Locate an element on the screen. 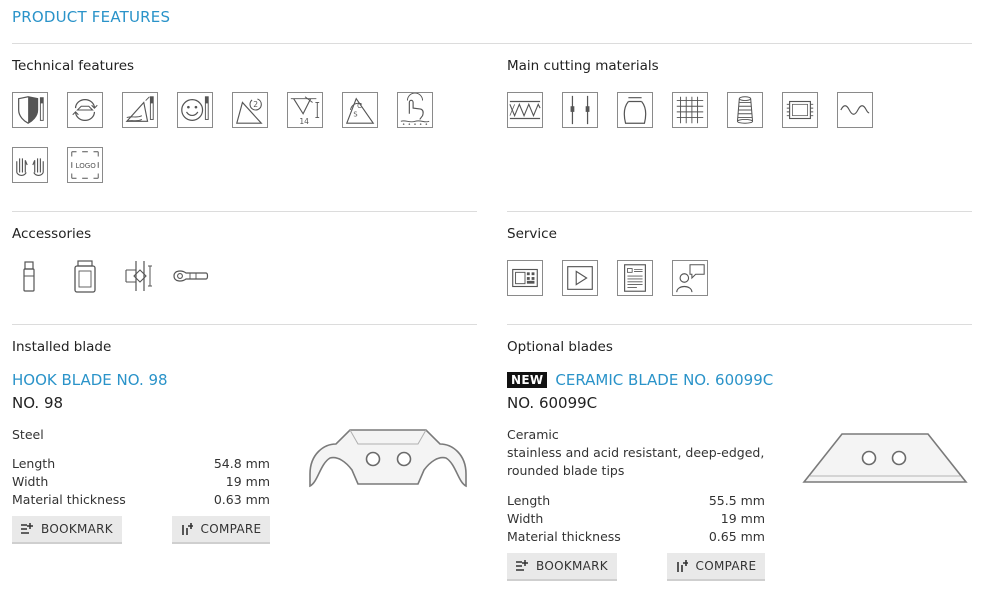 This screenshot has width=983, height=615. ergonomic-icon is located at coordinates (195, 110).